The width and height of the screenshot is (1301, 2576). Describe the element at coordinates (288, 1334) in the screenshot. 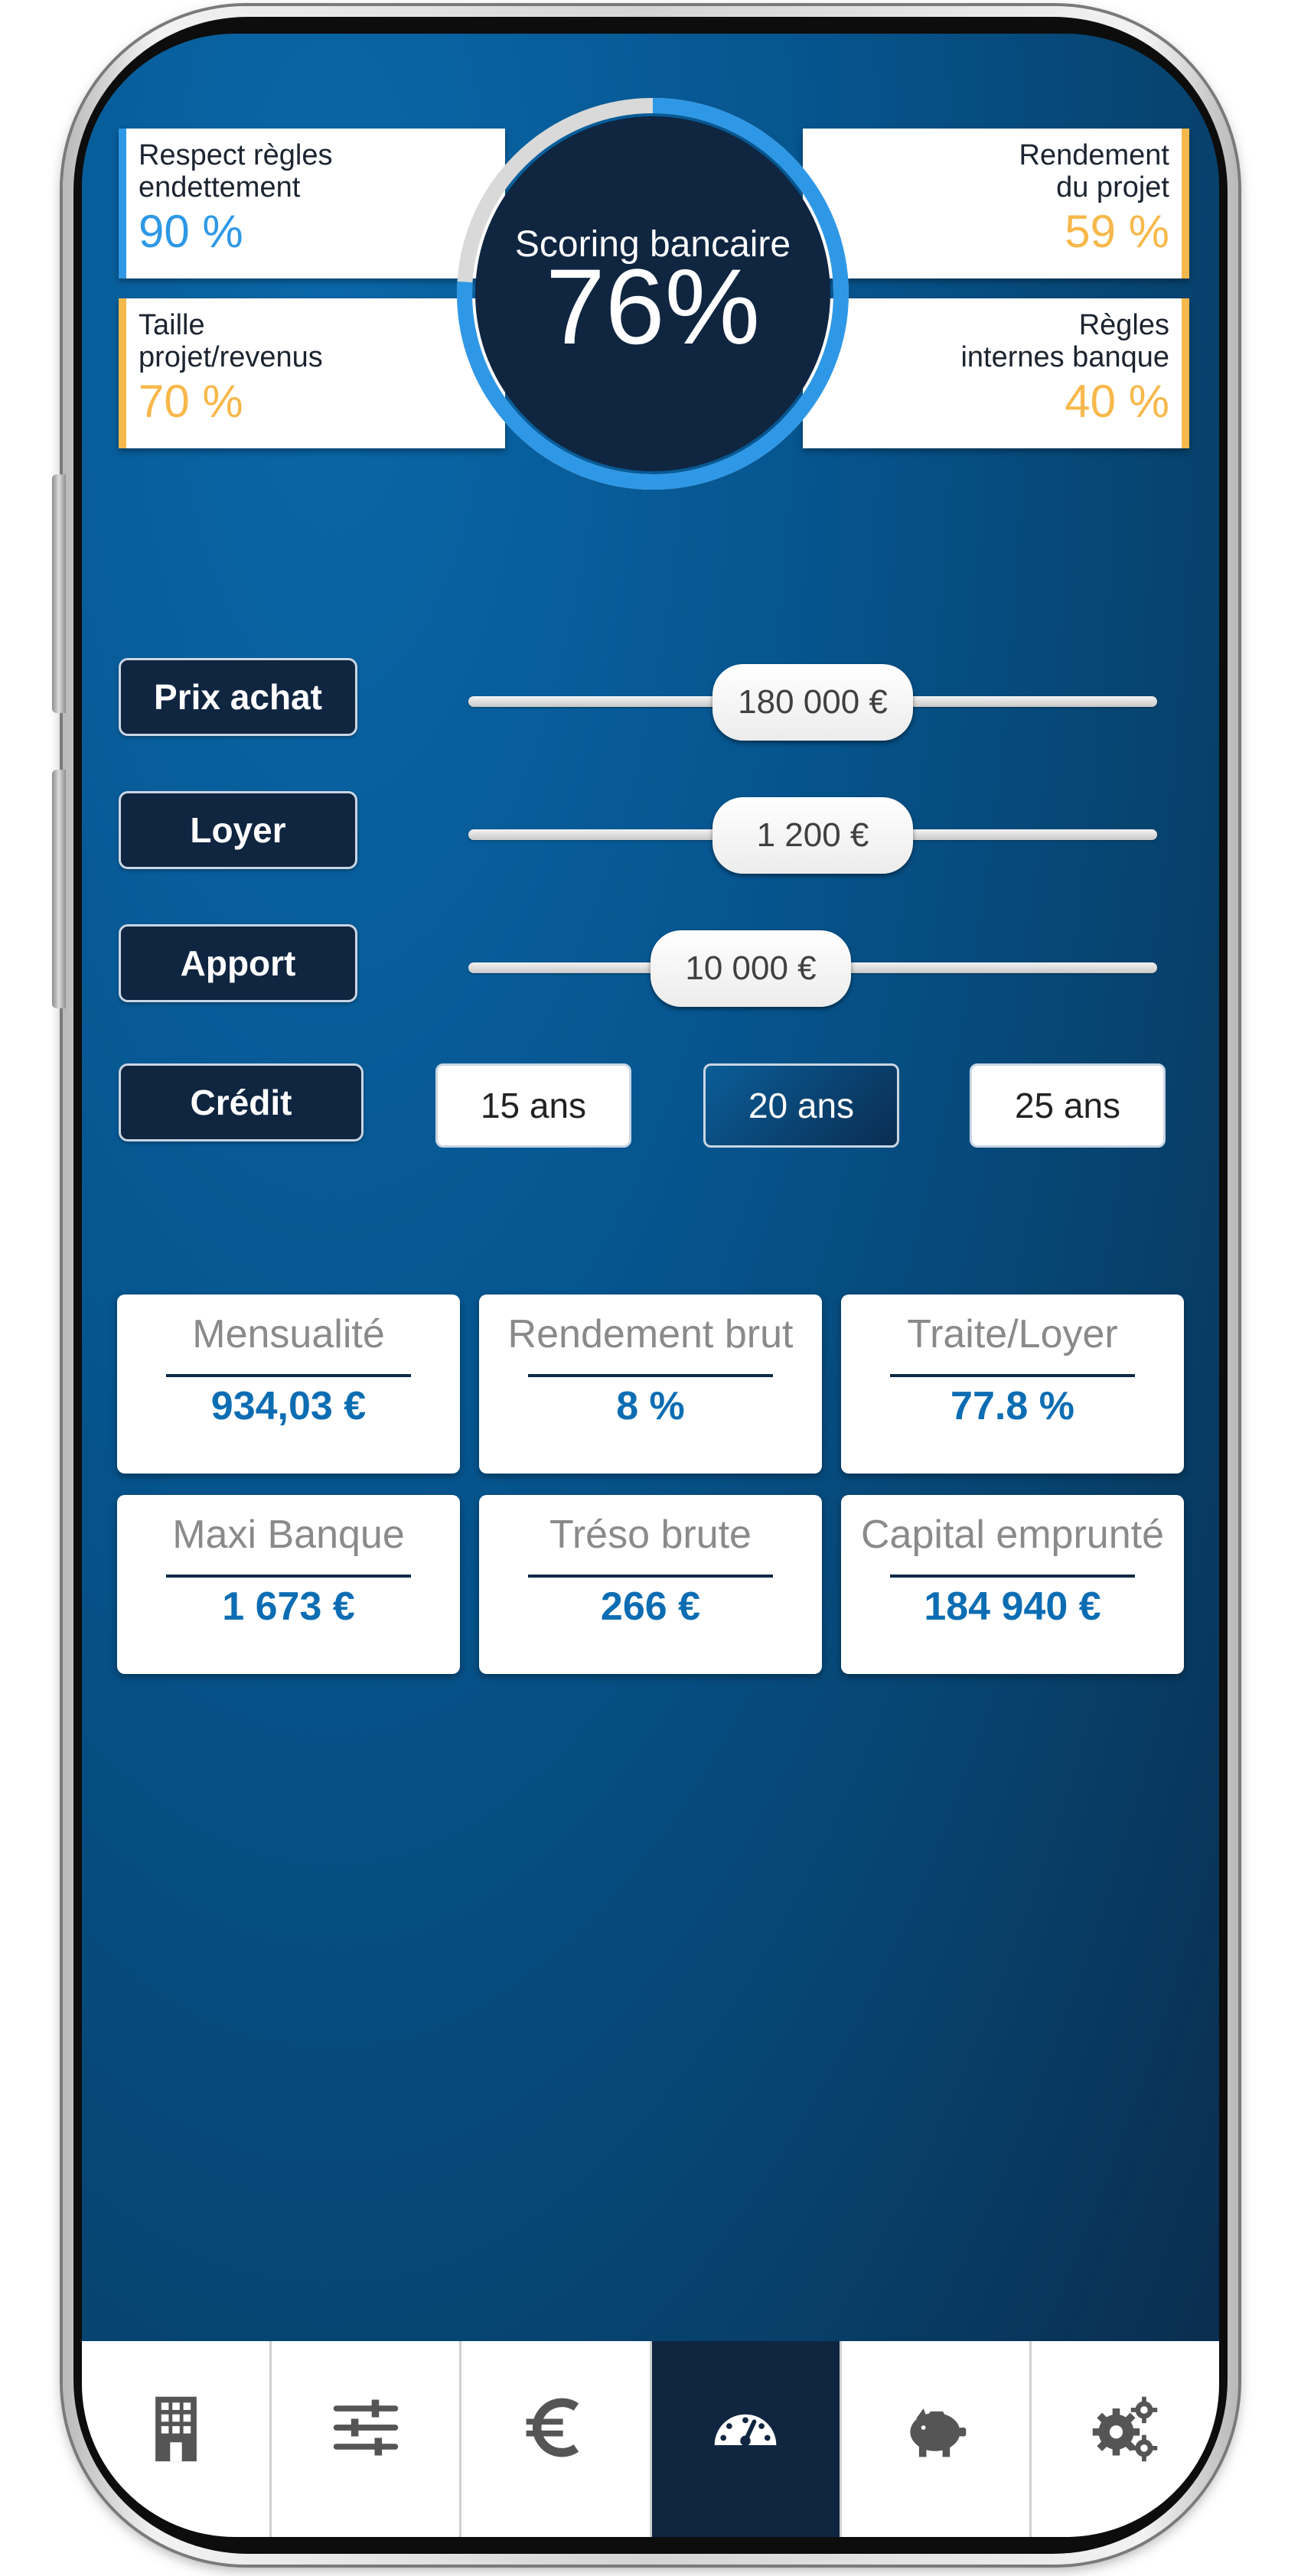

I see `stat-title: Mensualité` at that location.